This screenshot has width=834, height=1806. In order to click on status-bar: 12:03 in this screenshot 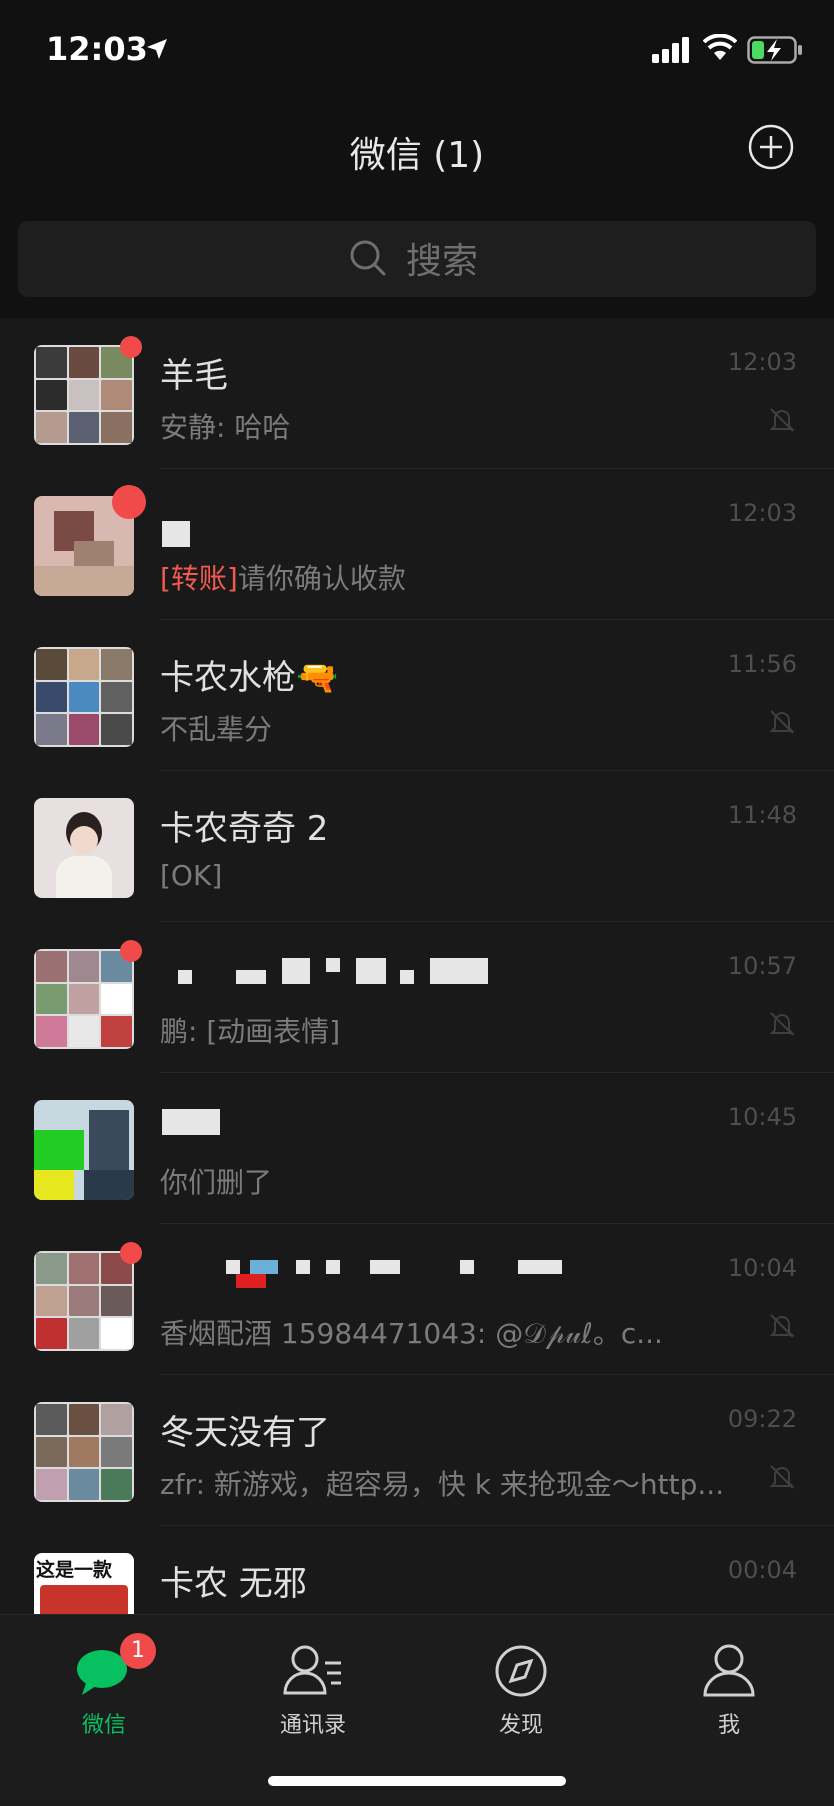, I will do `click(417, 50)`.